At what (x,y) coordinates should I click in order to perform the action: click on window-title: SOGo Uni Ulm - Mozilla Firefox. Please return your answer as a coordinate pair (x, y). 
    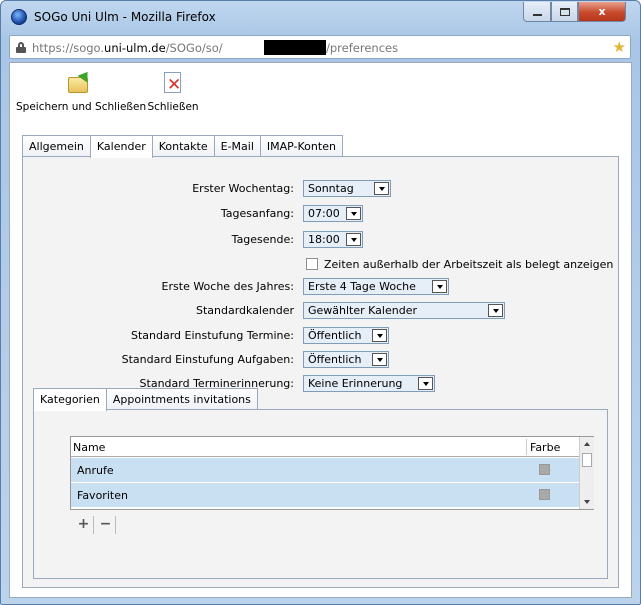
    Looking at the image, I should click on (125, 17).